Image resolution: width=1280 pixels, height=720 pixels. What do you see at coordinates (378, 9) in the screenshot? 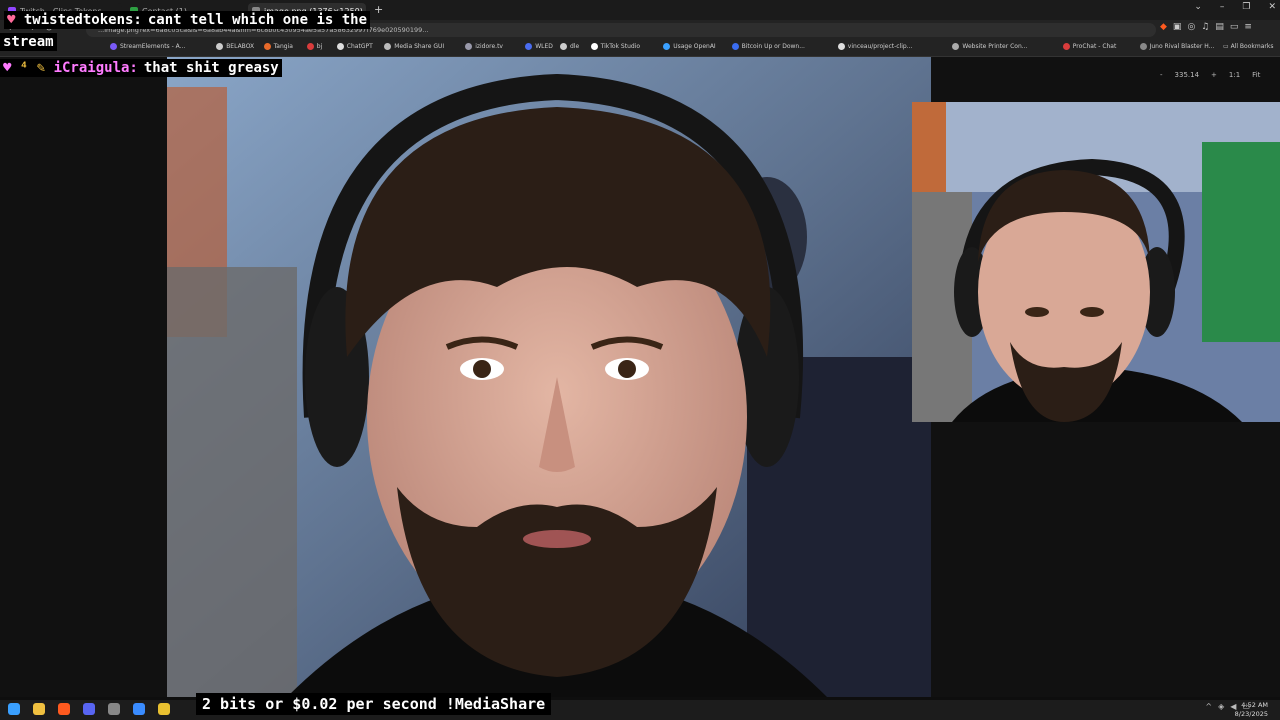
I see `new-tab-button: +` at bounding box center [378, 9].